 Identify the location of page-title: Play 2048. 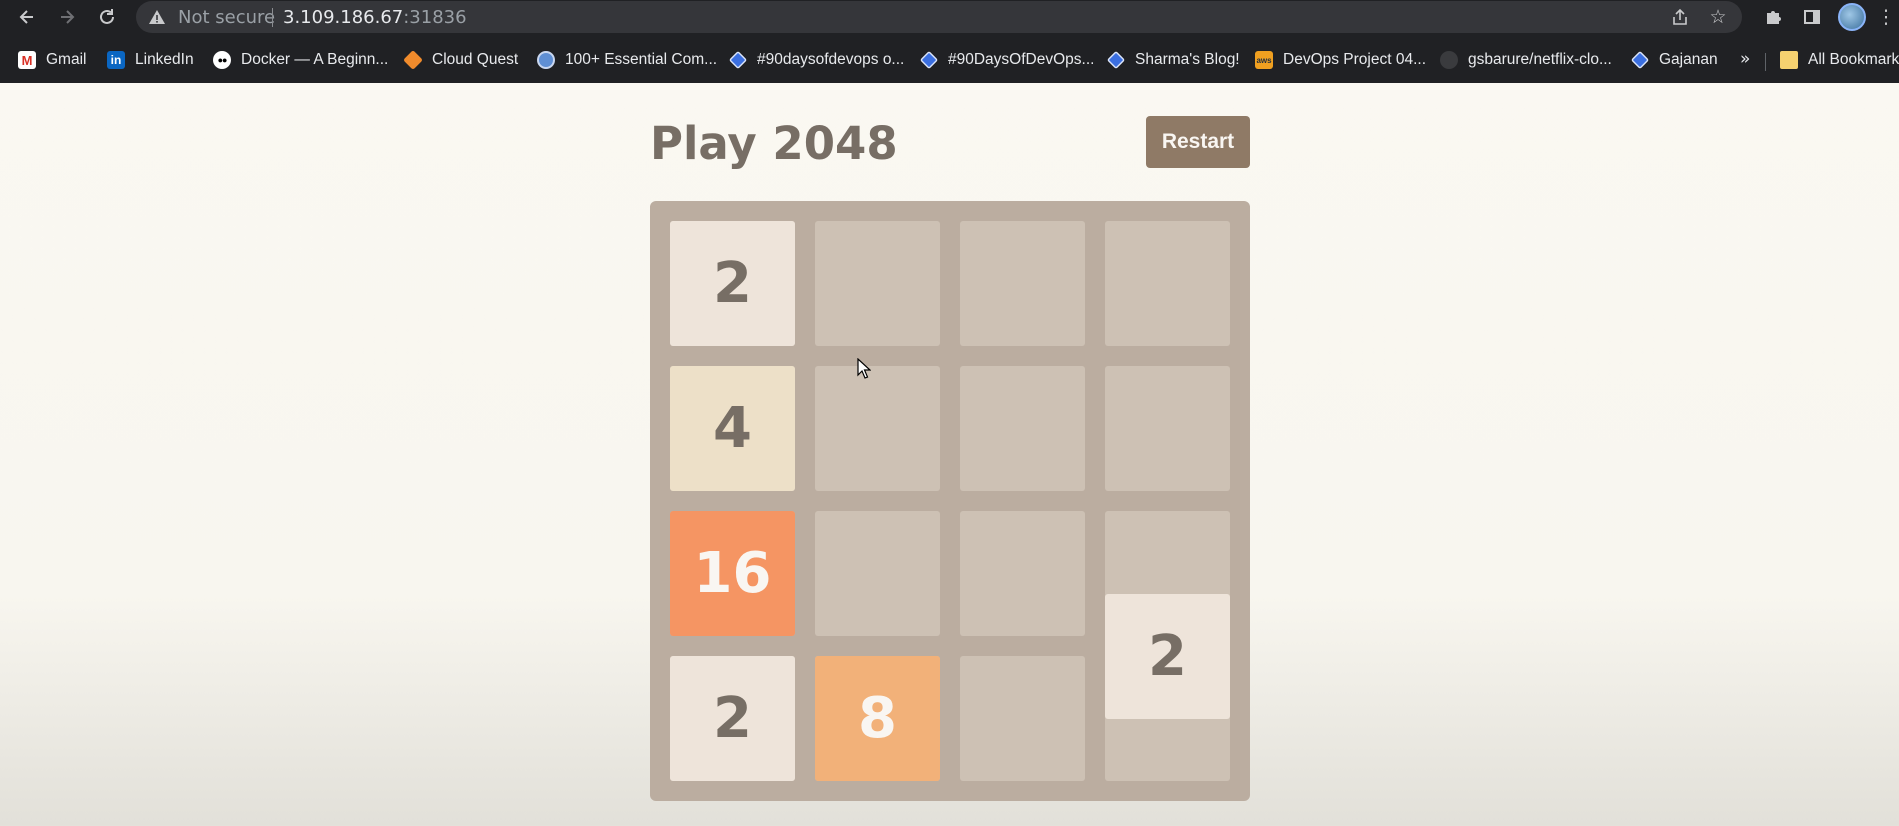
(774, 143).